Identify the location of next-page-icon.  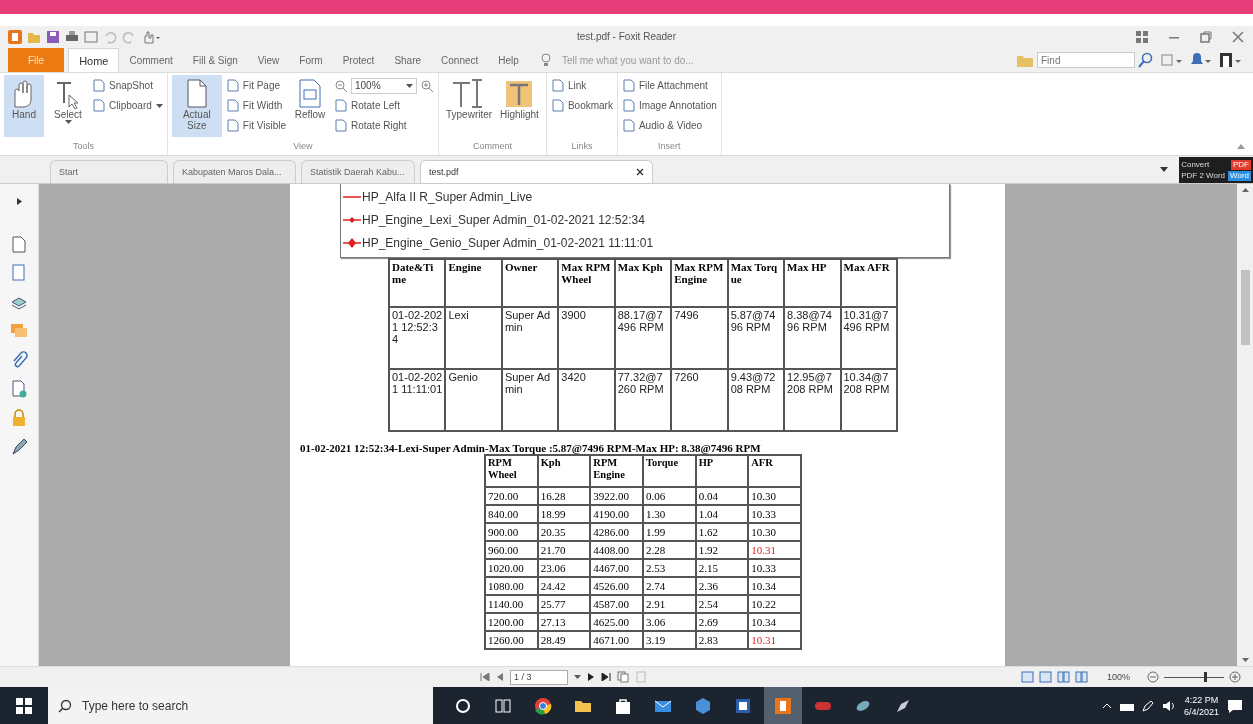
(591, 677).